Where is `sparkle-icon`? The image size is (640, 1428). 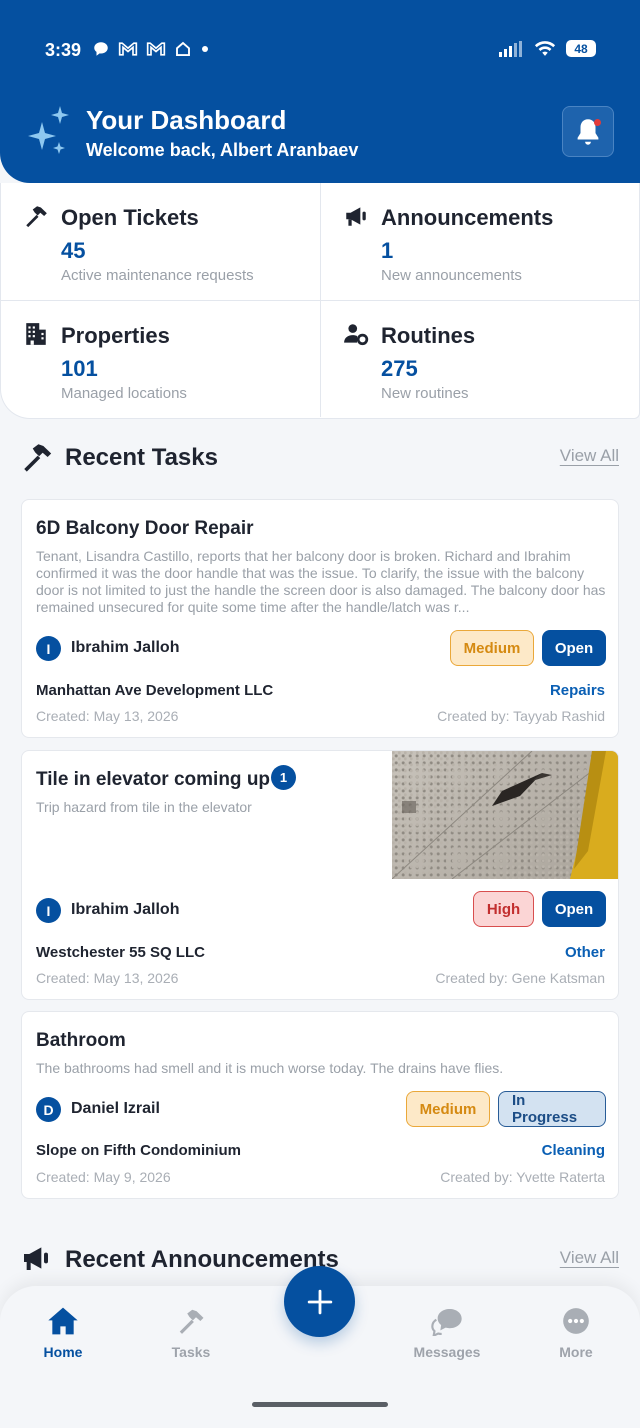 sparkle-icon is located at coordinates (48, 130).